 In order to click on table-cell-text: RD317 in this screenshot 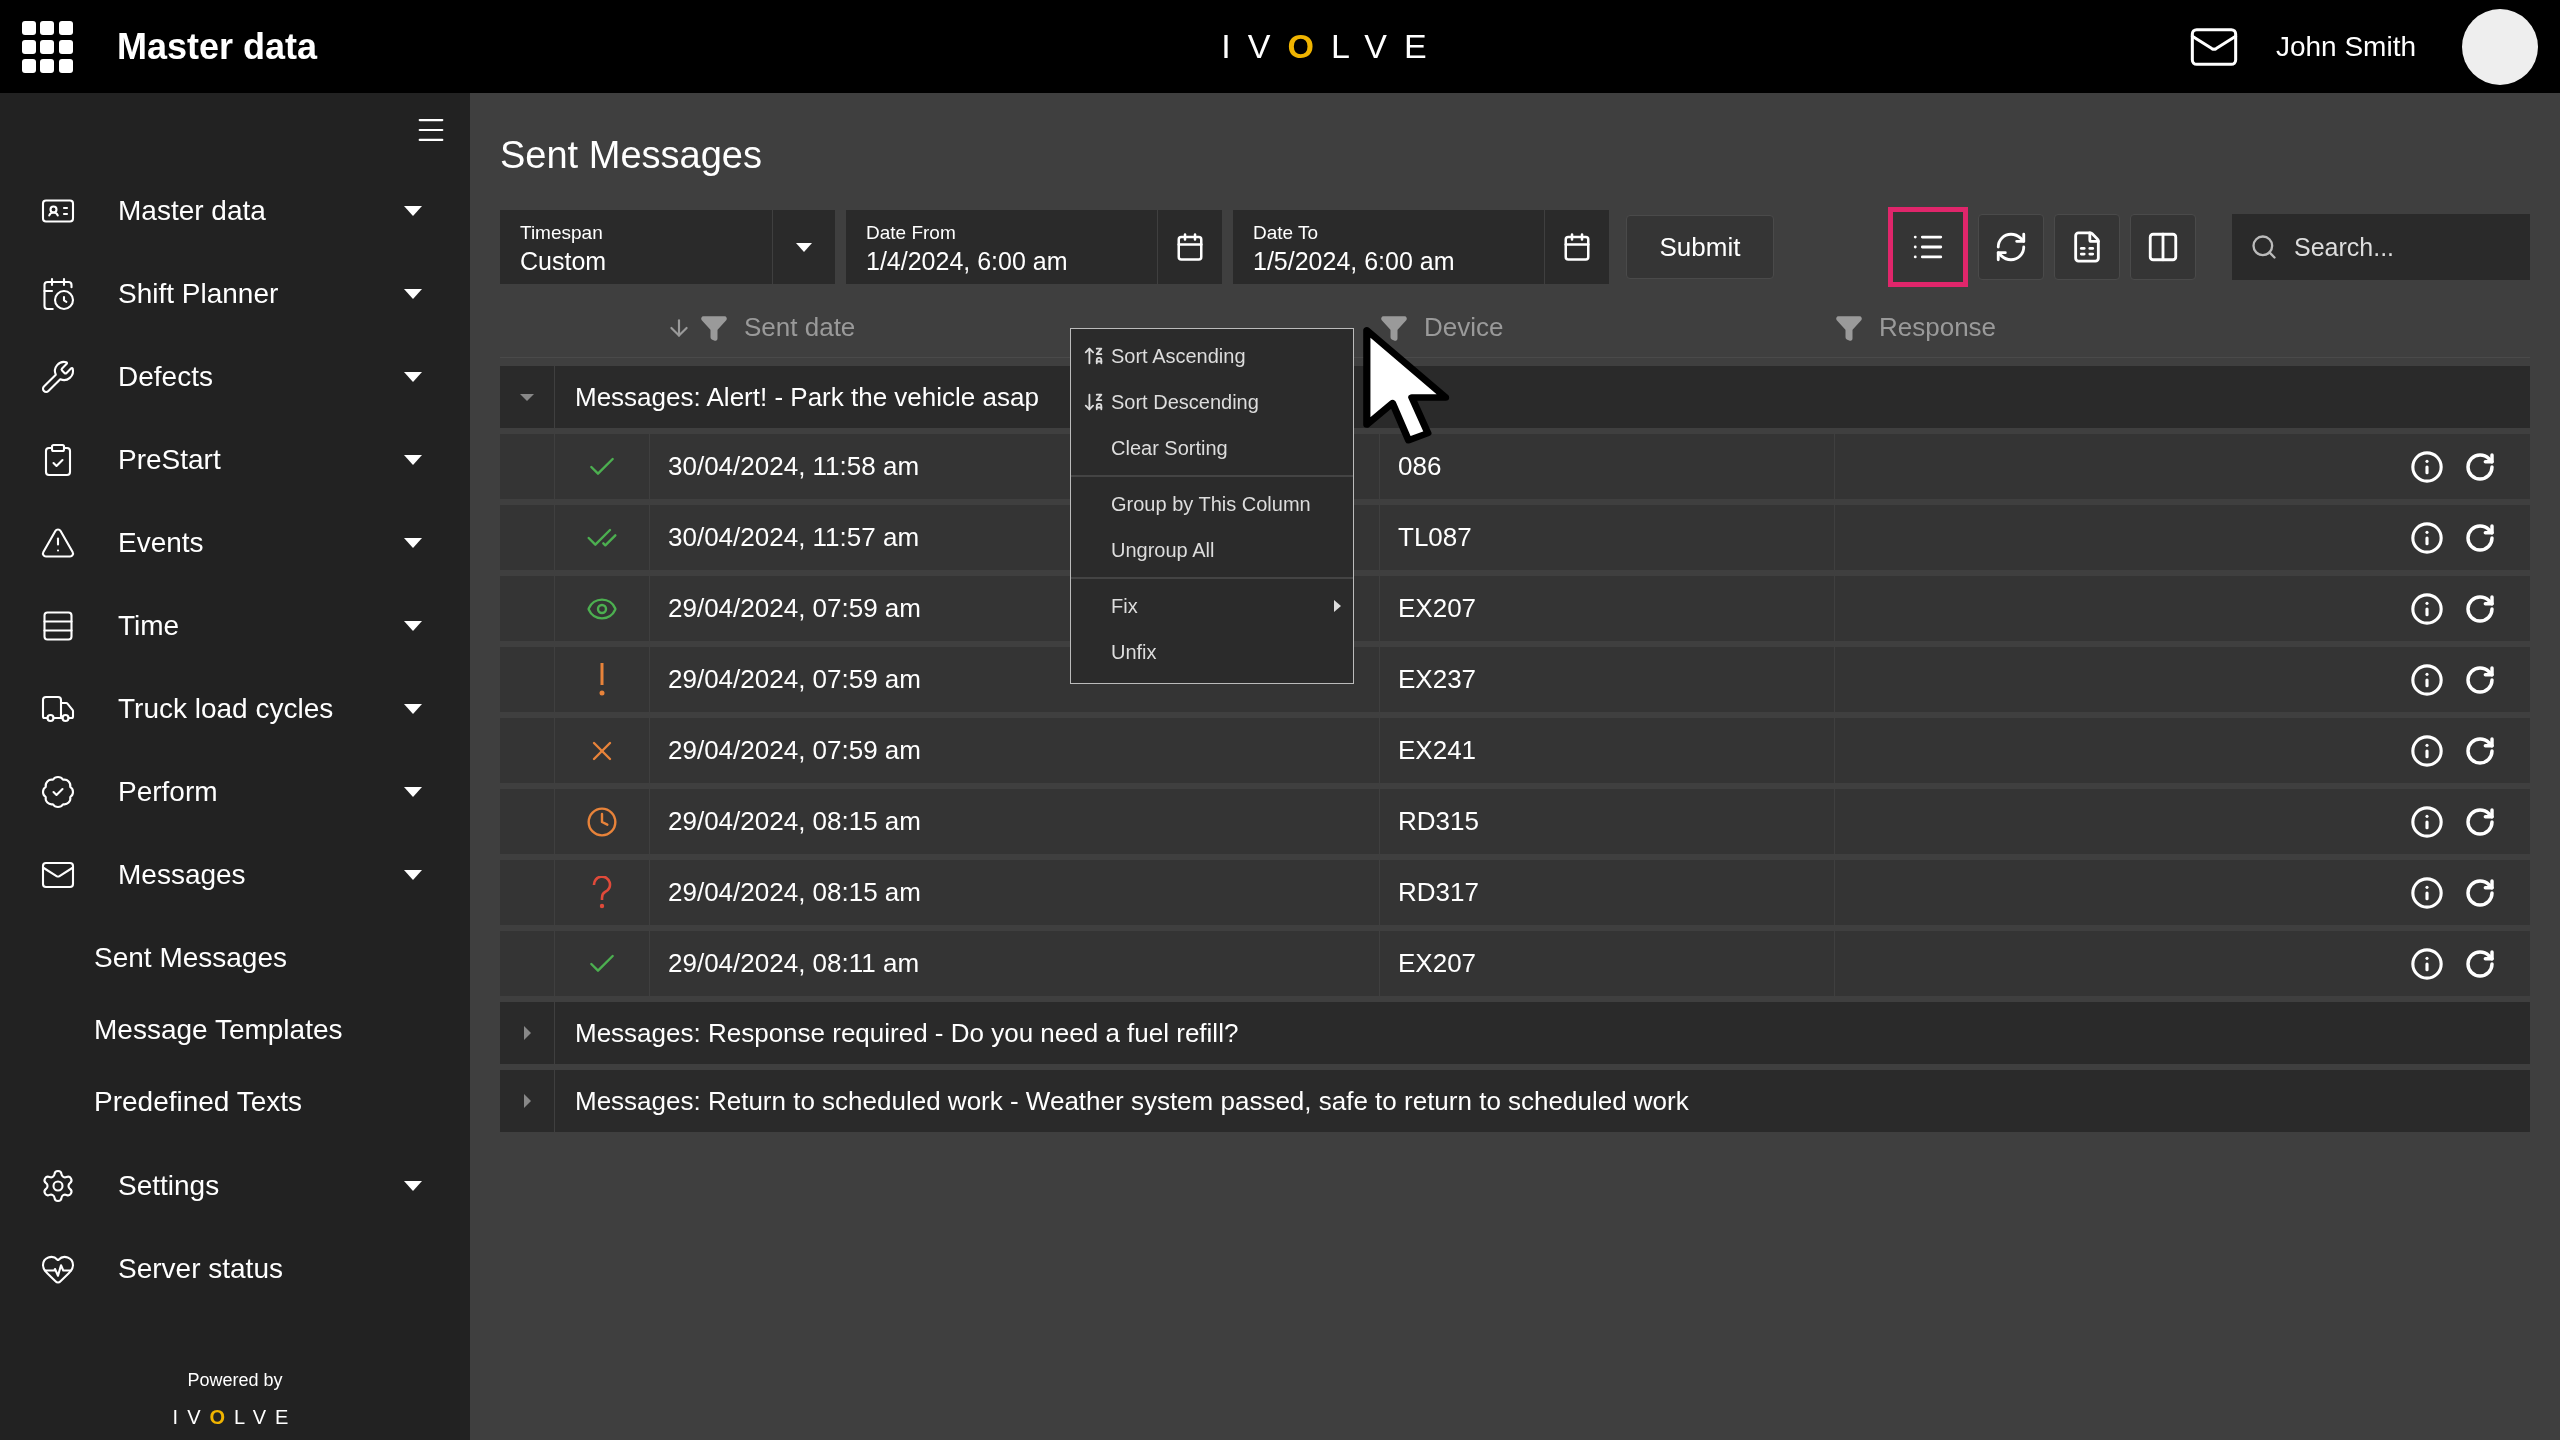, I will do `click(1438, 892)`.